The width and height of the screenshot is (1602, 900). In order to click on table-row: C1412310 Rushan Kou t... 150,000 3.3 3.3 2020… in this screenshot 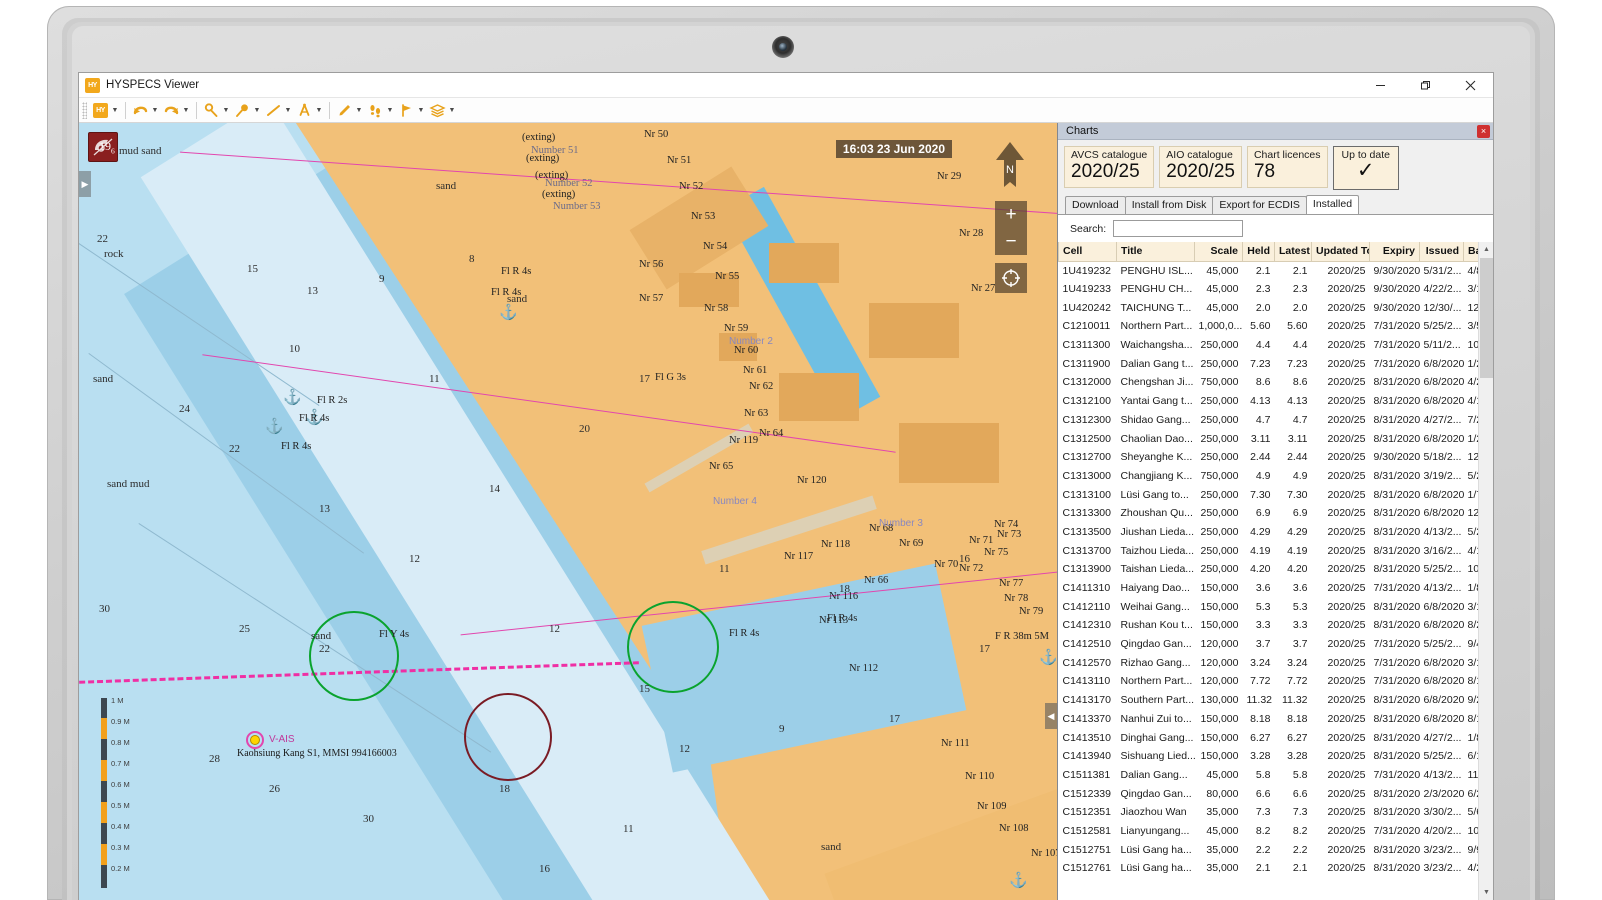, I will do `click(1269, 625)`.